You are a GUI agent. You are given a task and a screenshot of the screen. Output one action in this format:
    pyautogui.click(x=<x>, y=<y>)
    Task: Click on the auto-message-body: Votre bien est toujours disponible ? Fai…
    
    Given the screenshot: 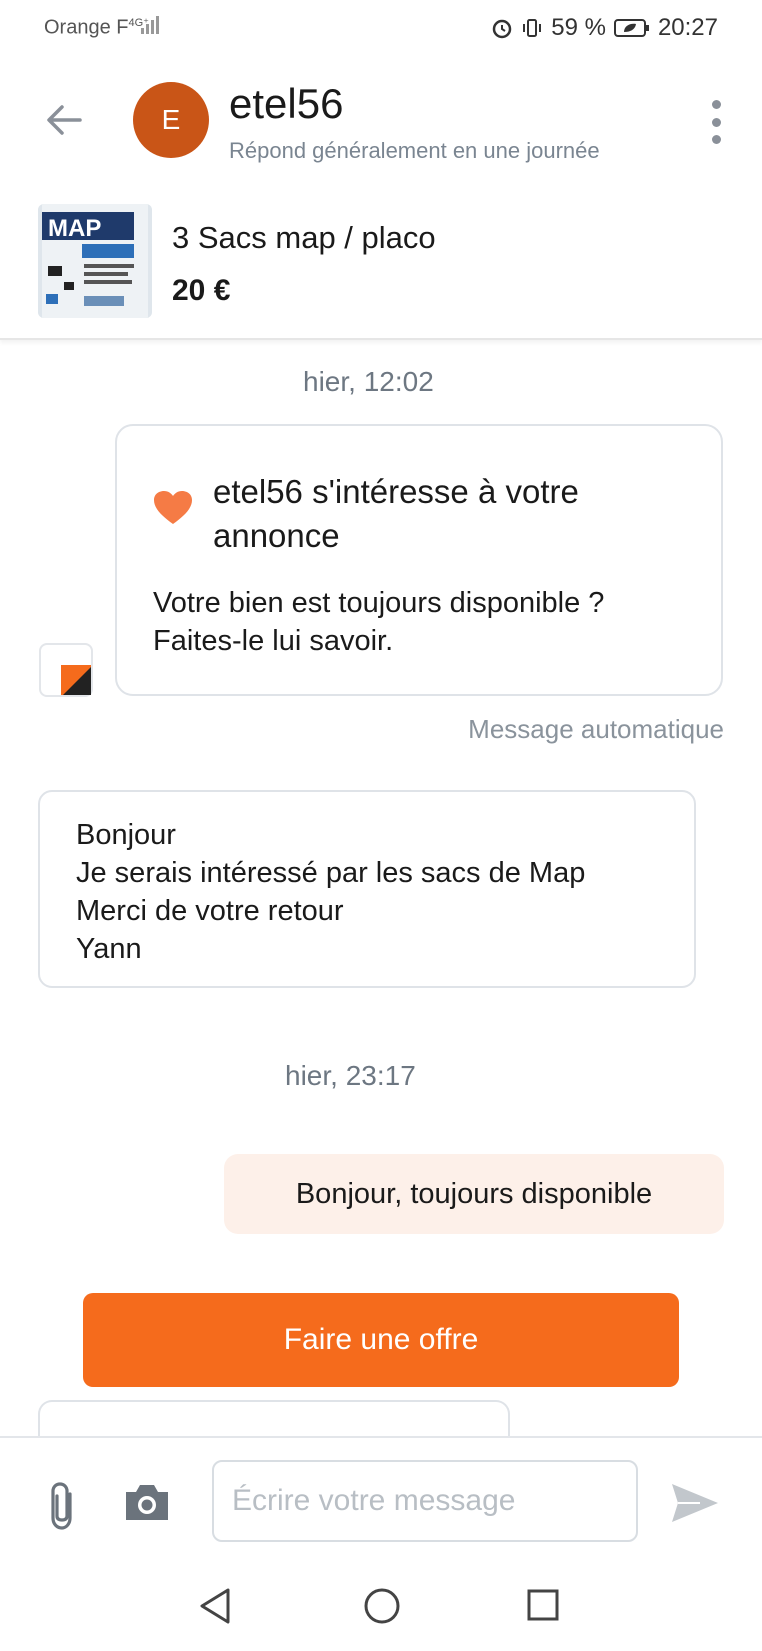 What is the action you would take?
    pyautogui.click(x=379, y=622)
    